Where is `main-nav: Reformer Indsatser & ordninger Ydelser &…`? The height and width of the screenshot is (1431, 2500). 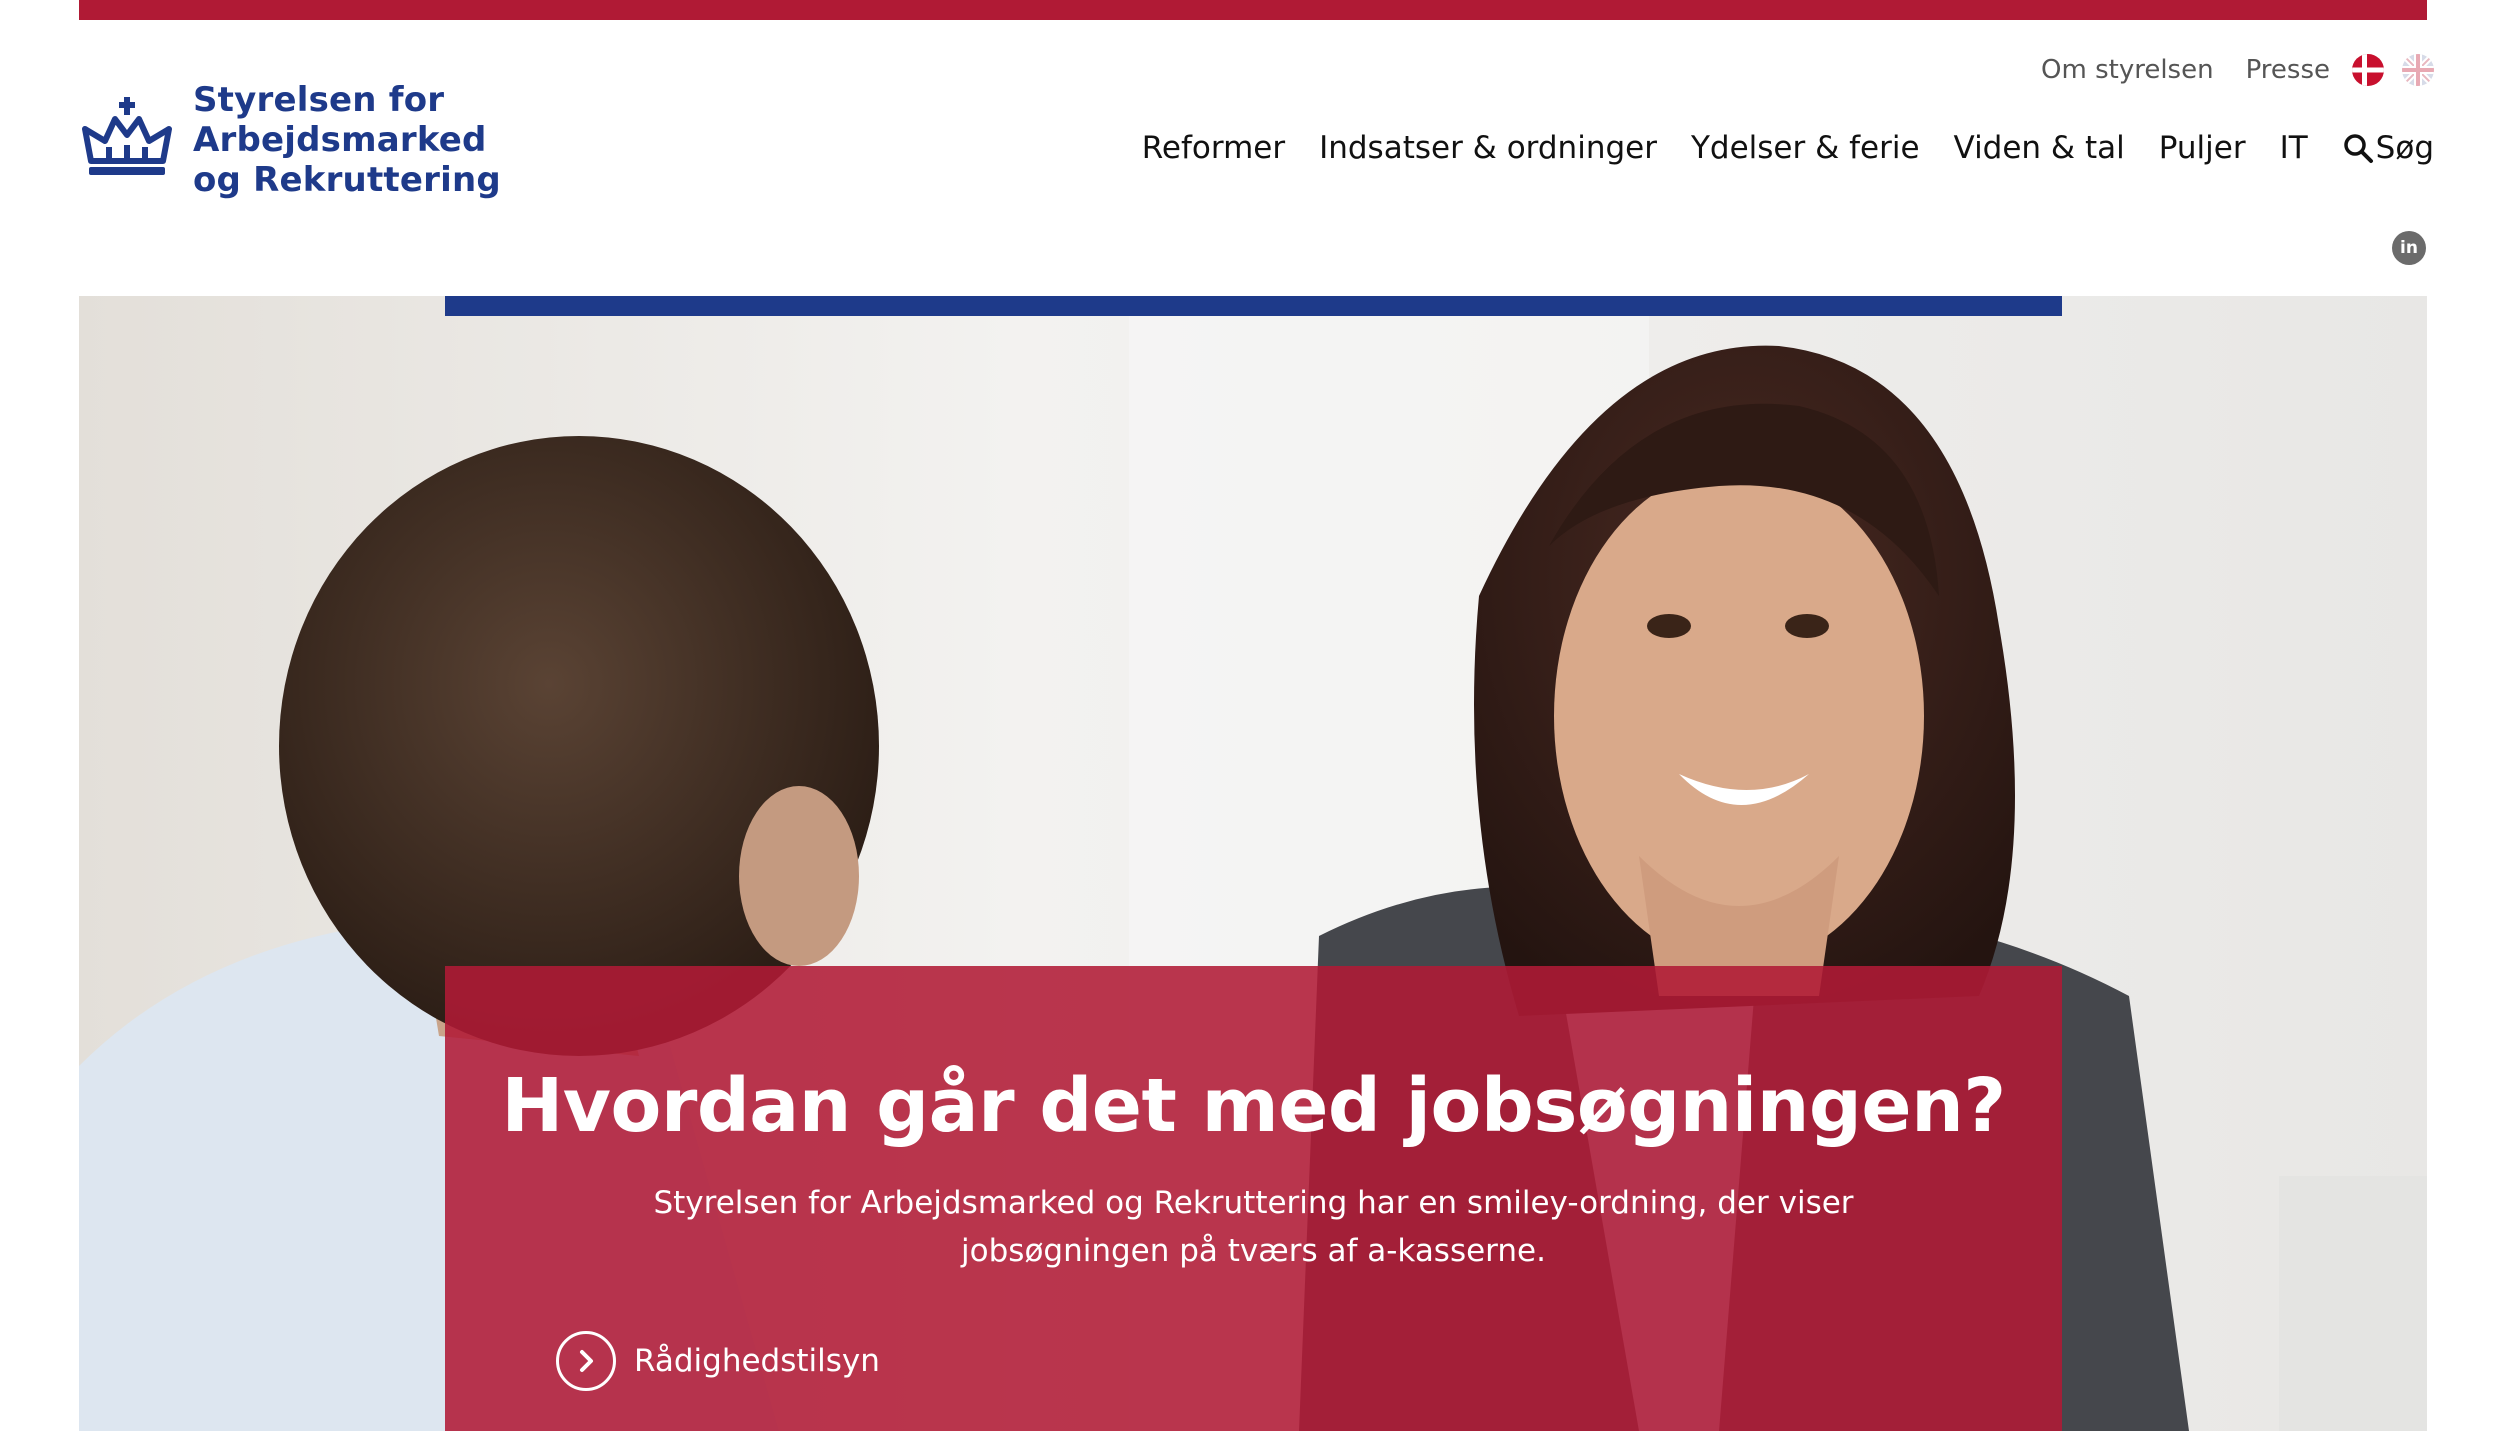
main-nav: Reformer Indsatser & ordninger Ydelser &… is located at coordinates (1771, 148).